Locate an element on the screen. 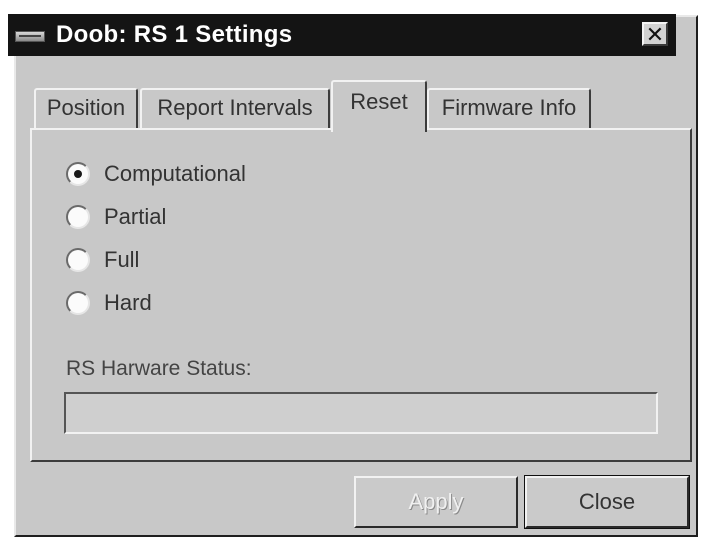  tab-firmware-info: Firmware Info is located at coordinates (509, 108).